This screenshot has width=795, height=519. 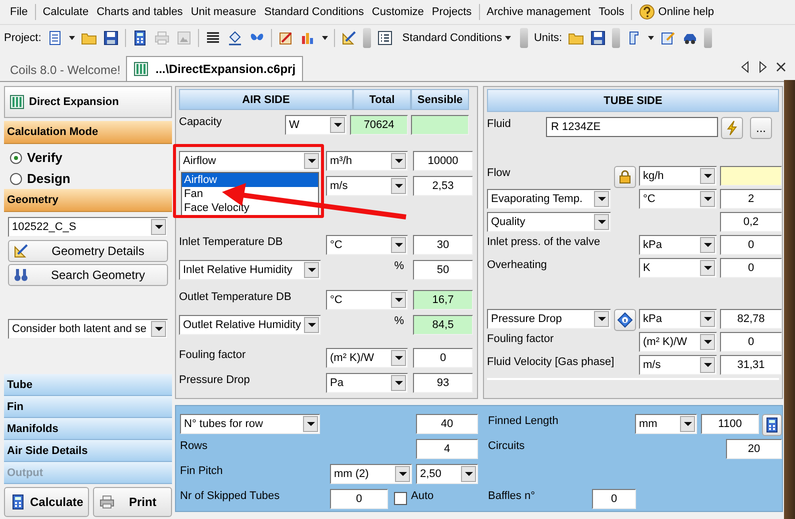 What do you see at coordinates (447, 449) in the screenshot?
I see `value-field: 4` at bounding box center [447, 449].